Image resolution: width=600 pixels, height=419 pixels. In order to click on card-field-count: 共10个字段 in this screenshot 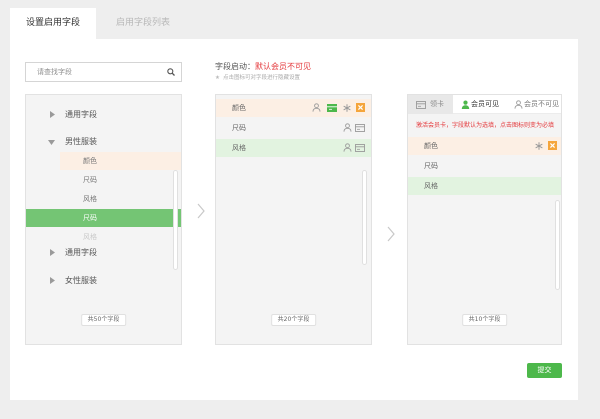, I will do `click(484, 320)`.